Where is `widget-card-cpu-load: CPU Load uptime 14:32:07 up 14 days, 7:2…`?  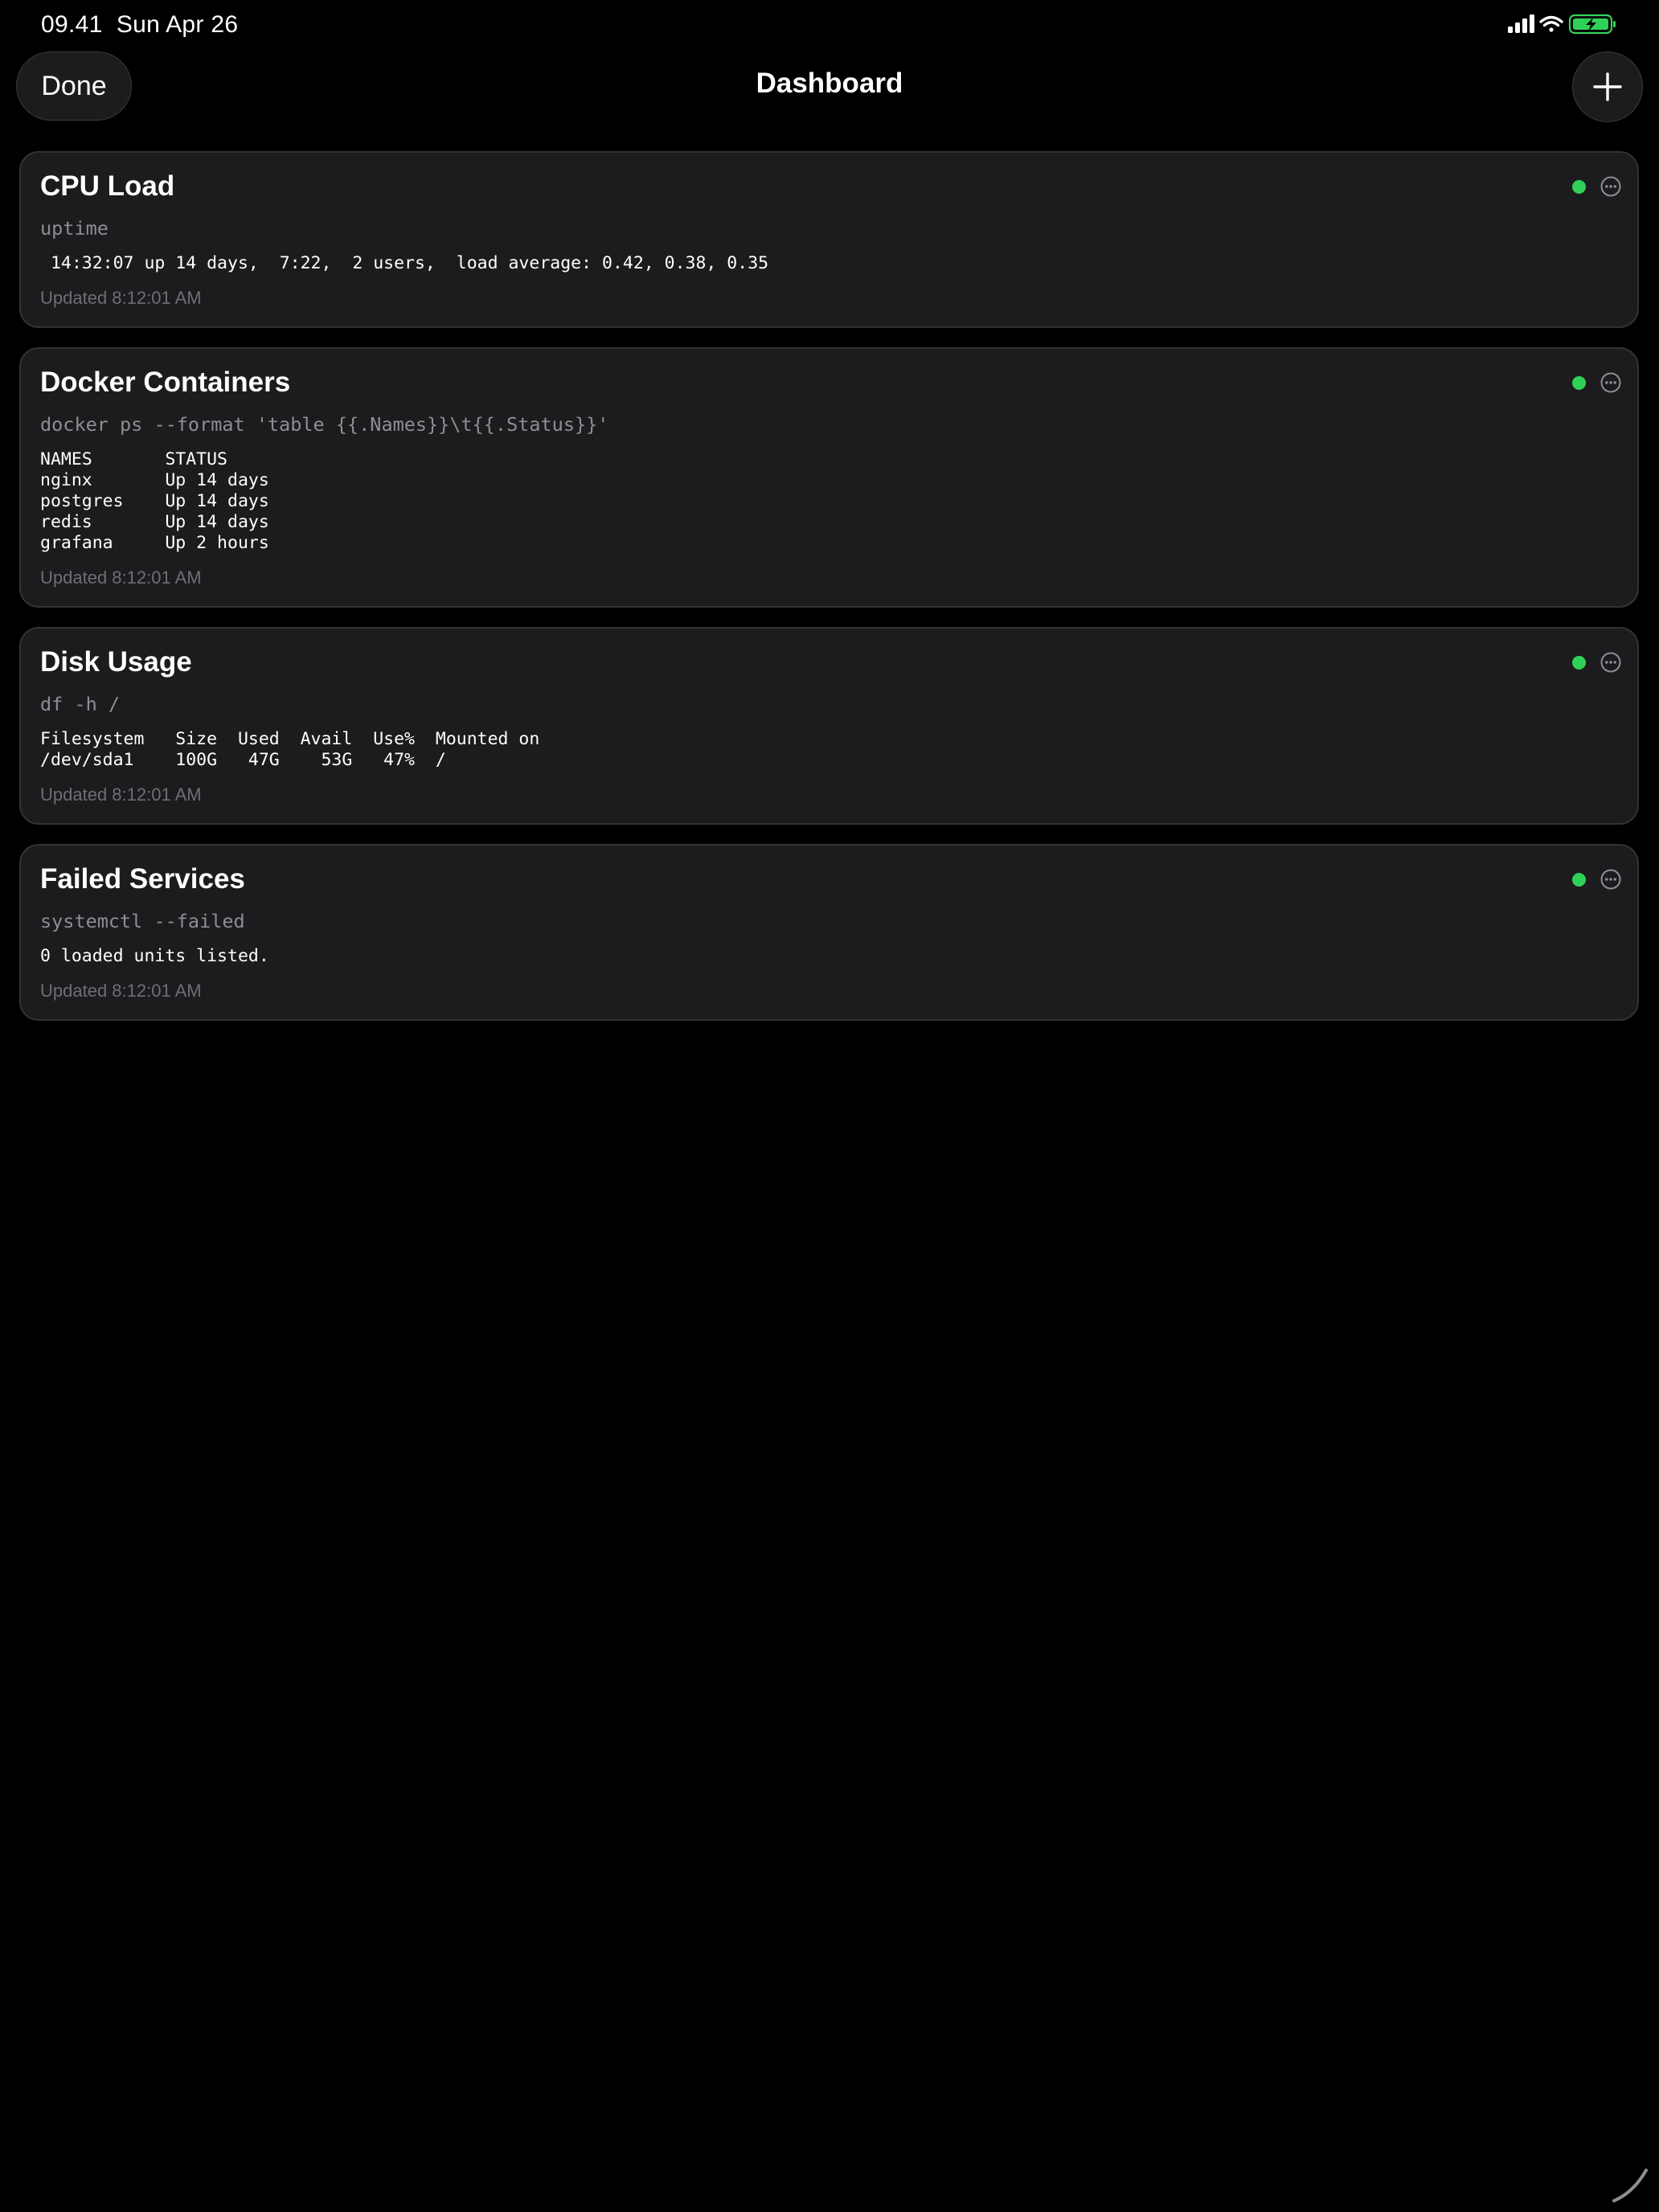 widget-card-cpu-load: CPU Load uptime 14:32:07 up 14 days, 7:2… is located at coordinates (829, 239).